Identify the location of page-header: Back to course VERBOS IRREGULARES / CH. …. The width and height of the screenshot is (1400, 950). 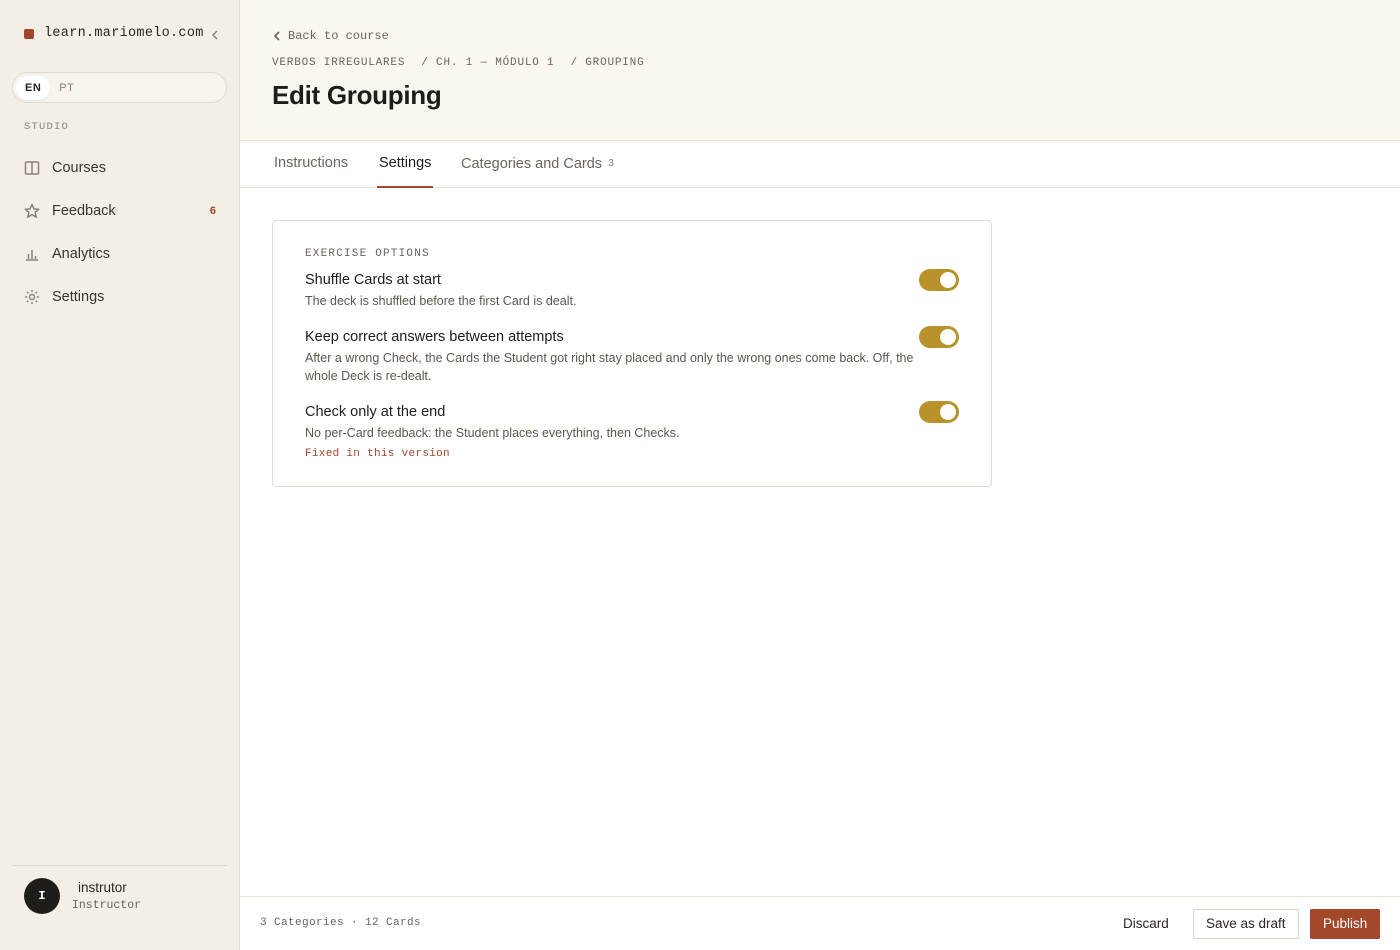
(820, 70).